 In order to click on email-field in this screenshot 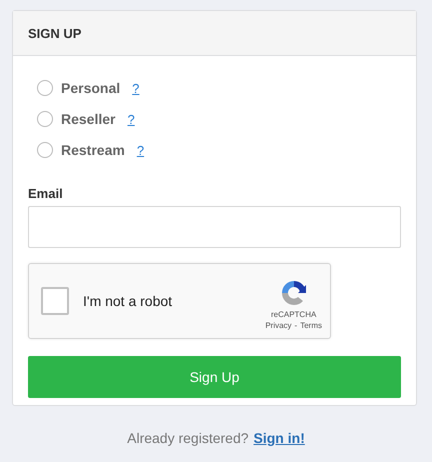, I will do `click(214, 227)`.